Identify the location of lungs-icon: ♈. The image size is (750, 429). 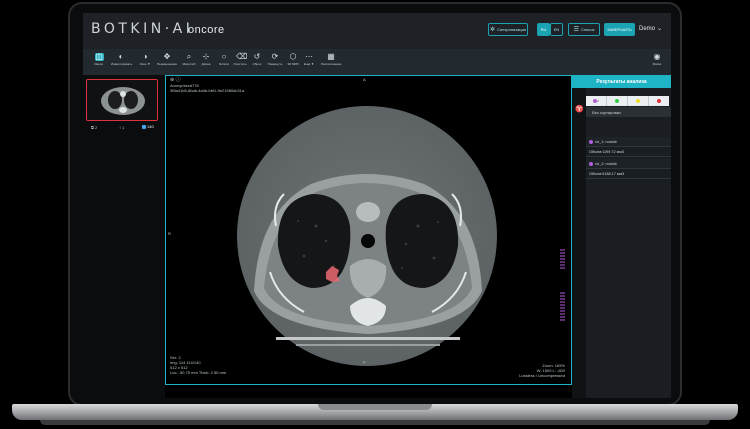
(579, 109).